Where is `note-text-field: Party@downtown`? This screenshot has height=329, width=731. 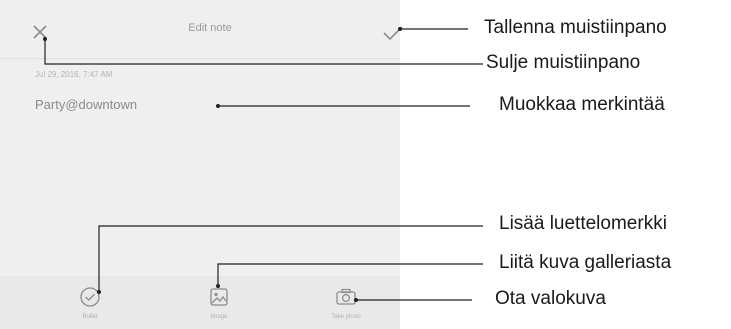
note-text-field: Party@downtown is located at coordinates (86, 104).